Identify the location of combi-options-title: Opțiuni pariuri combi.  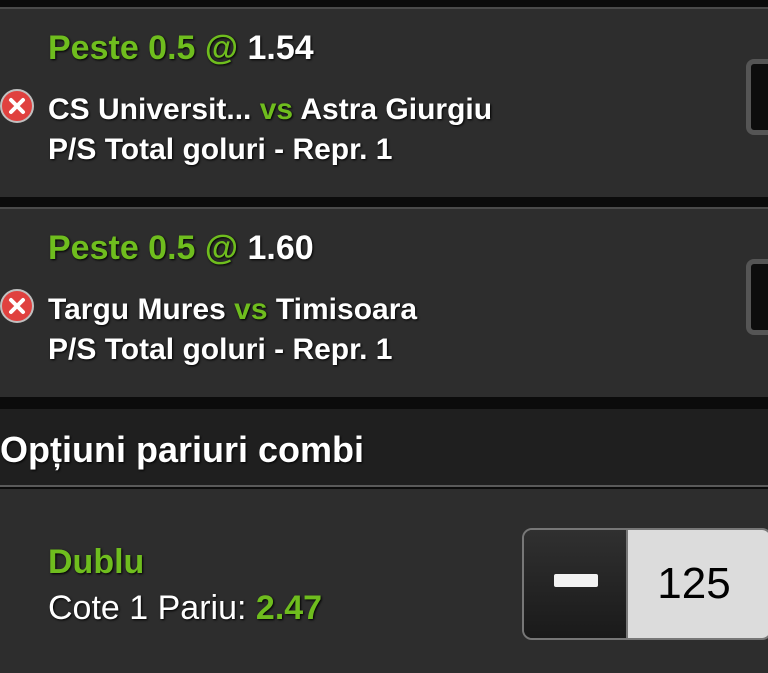
(182, 449).